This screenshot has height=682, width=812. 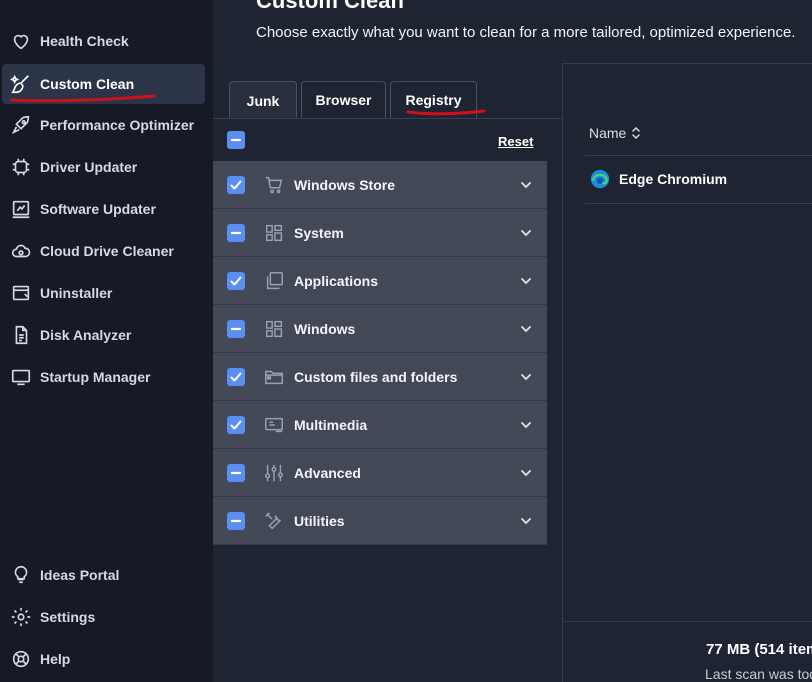 I want to click on sidebar-item-label: Driver Updater, so click(x=89, y=167).